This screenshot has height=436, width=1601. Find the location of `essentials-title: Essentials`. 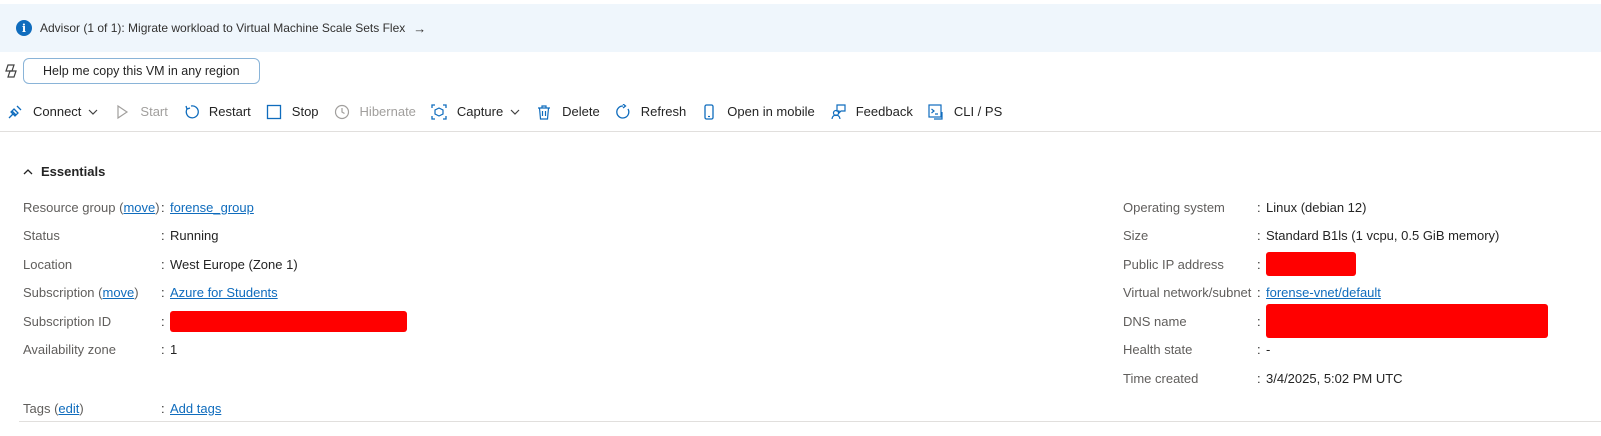

essentials-title: Essentials is located at coordinates (73, 171).